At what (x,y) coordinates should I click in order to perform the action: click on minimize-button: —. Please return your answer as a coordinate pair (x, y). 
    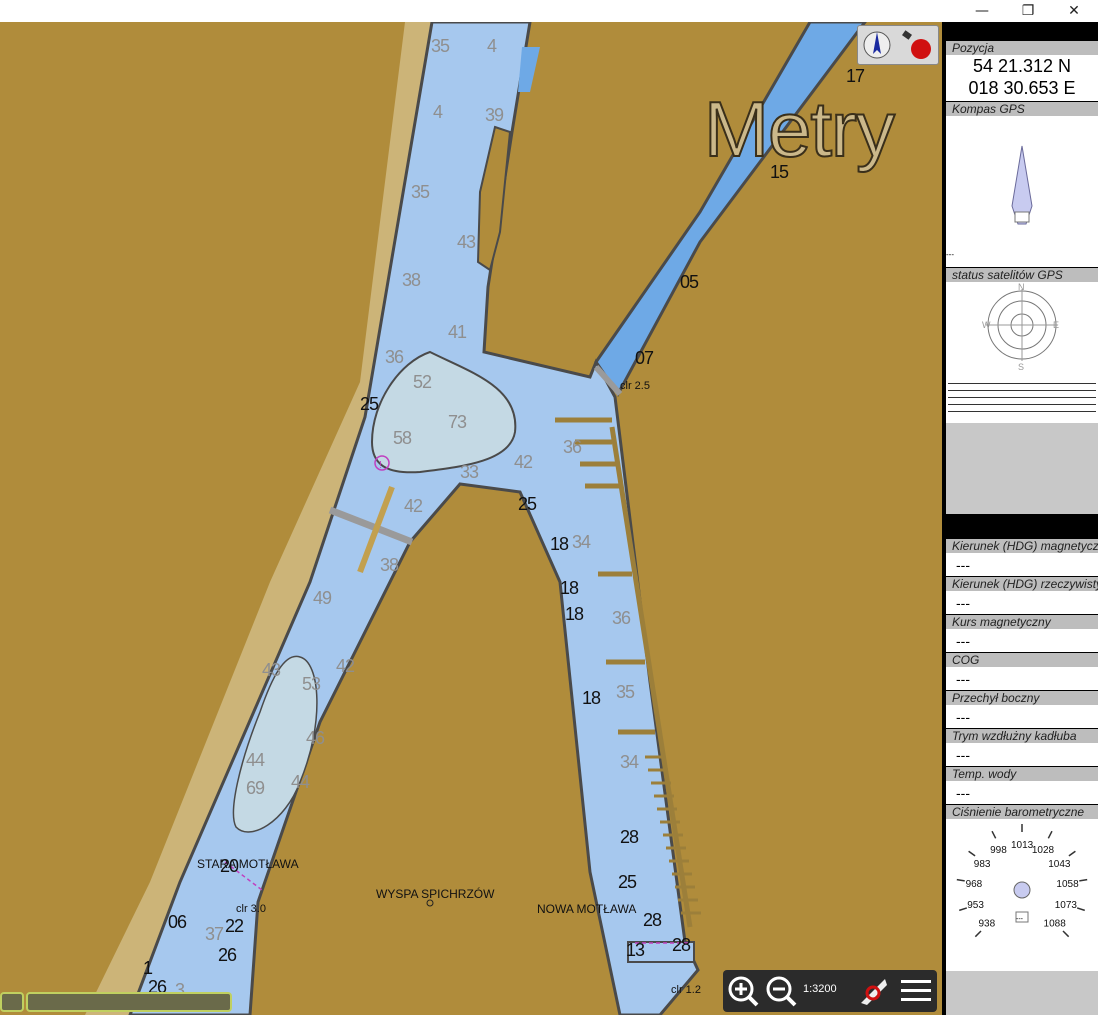
    Looking at the image, I should click on (982, 11).